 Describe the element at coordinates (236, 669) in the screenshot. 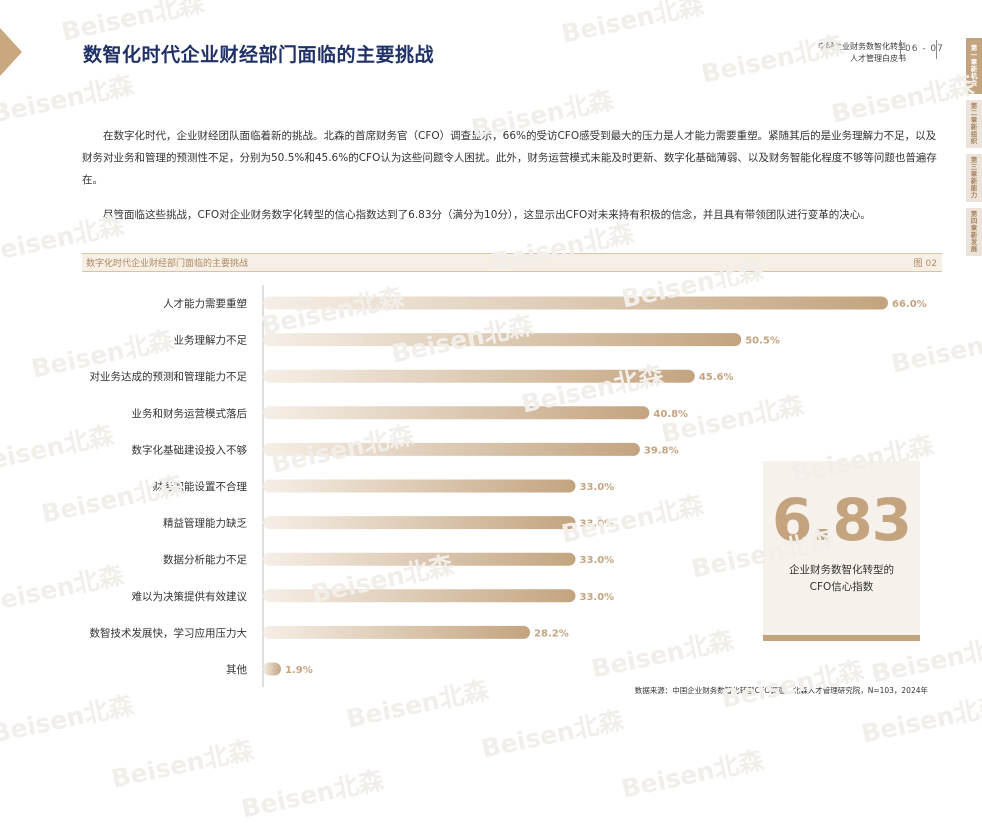

I see `chart-category-label: 其他` at that location.